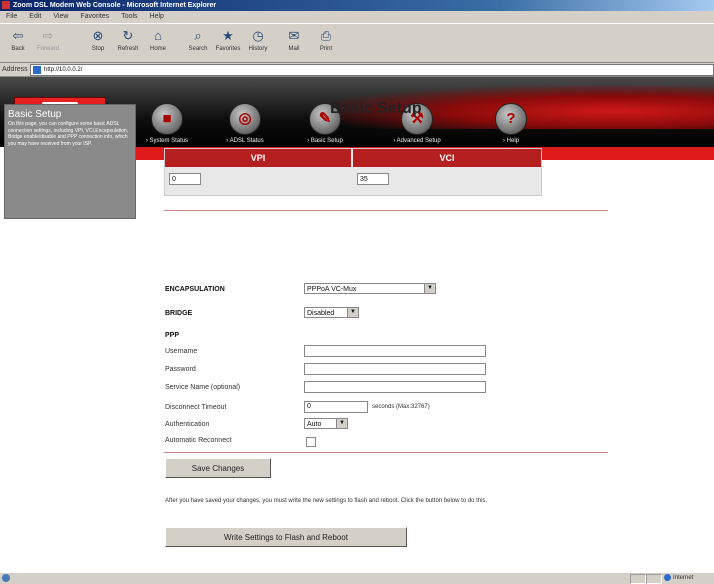  What do you see at coordinates (376, 108) in the screenshot?
I see `page-title: Basic Setup` at bounding box center [376, 108].